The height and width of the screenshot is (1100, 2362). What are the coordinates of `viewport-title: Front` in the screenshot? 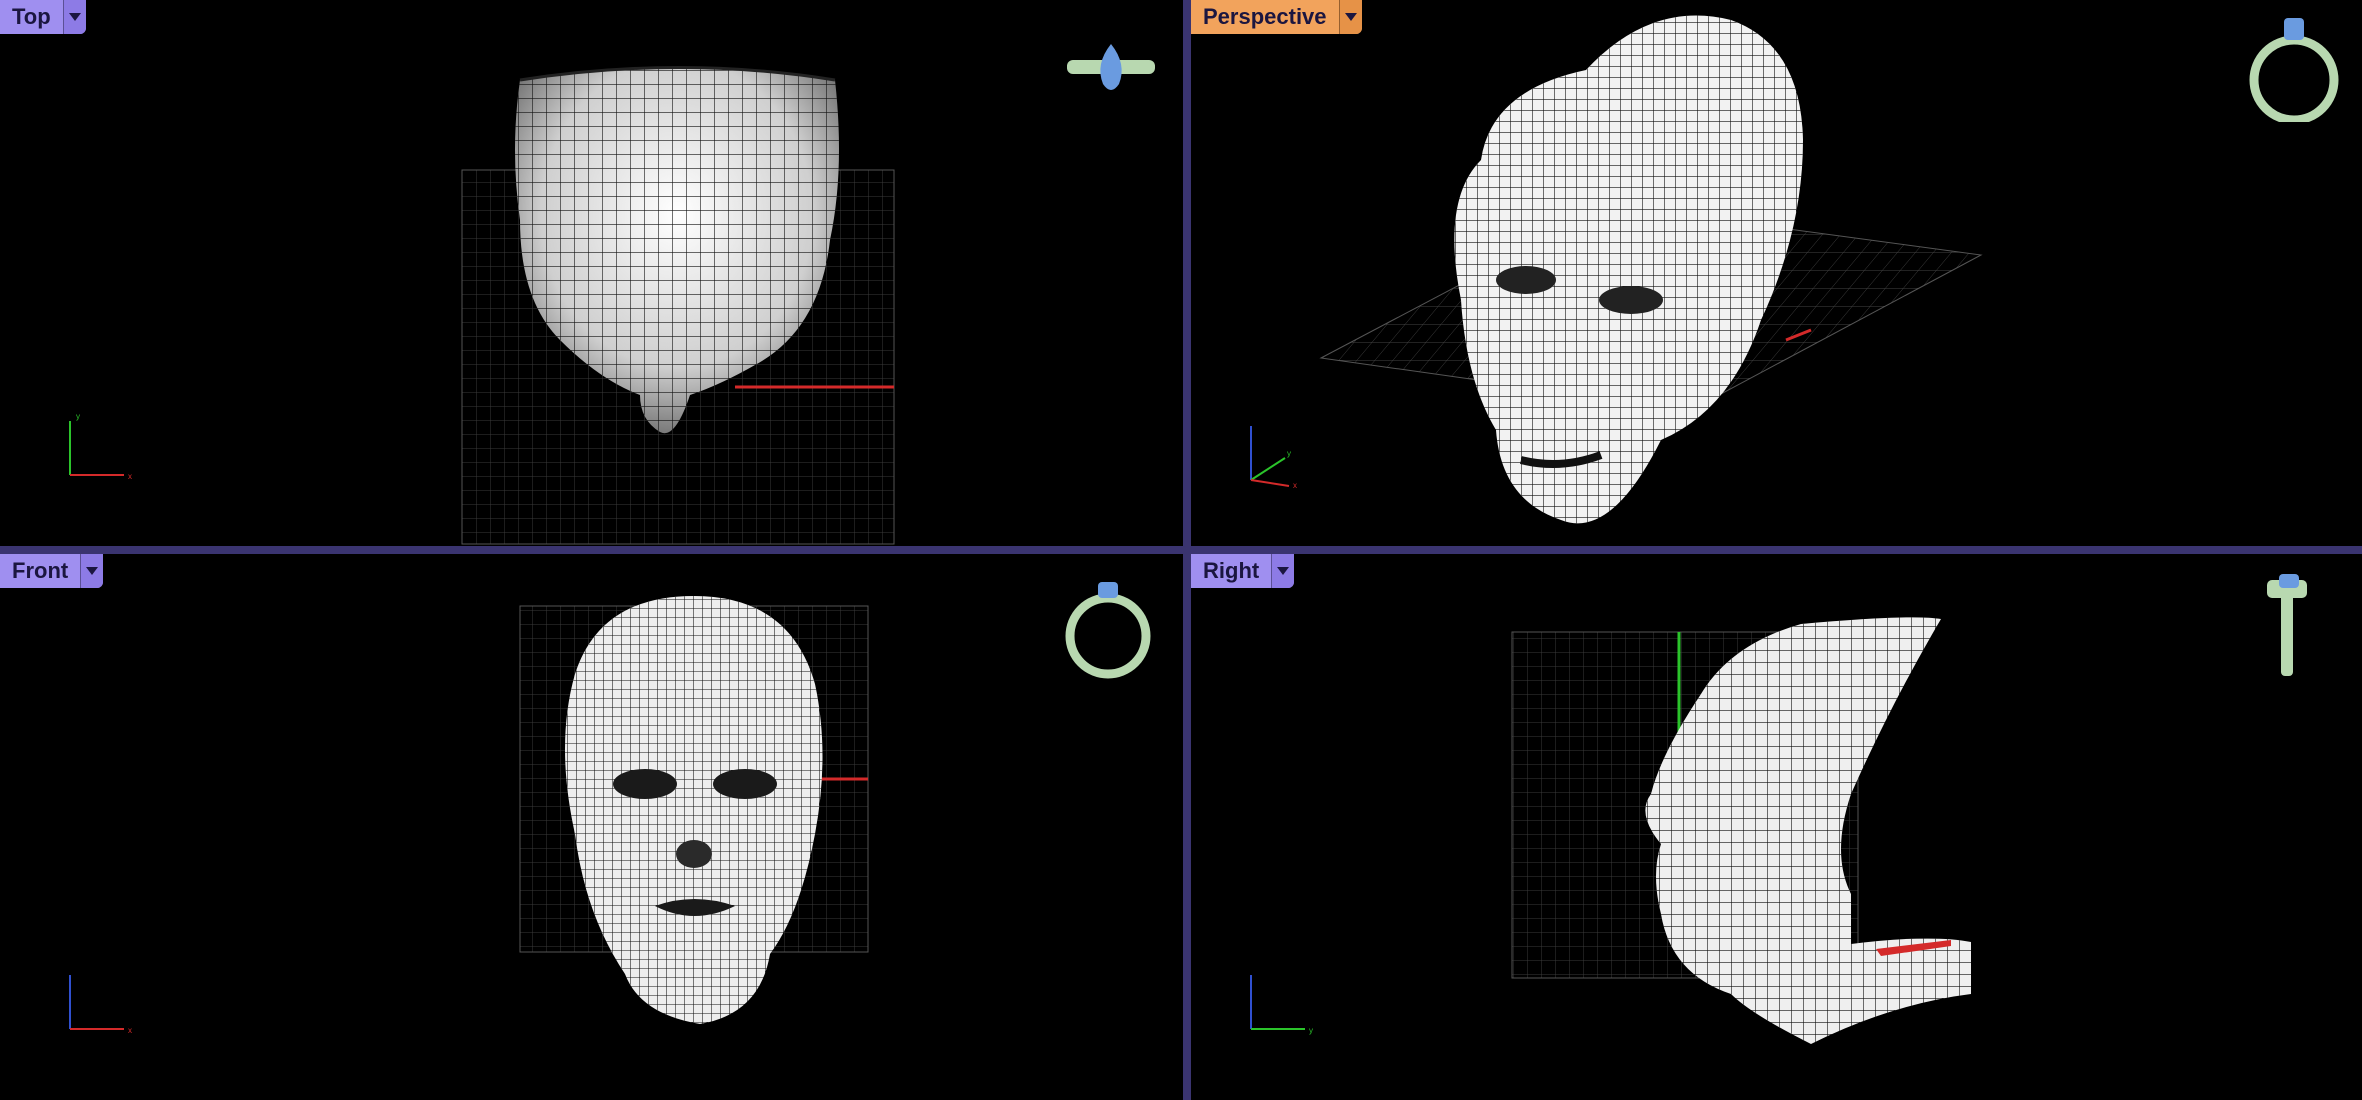 It's located at (40, 570).